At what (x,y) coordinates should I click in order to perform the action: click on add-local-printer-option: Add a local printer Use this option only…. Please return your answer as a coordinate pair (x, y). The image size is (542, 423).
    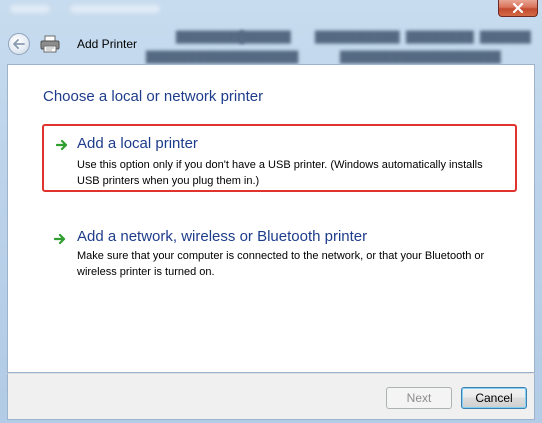
    Looking at the image, I should click on (279, 158).